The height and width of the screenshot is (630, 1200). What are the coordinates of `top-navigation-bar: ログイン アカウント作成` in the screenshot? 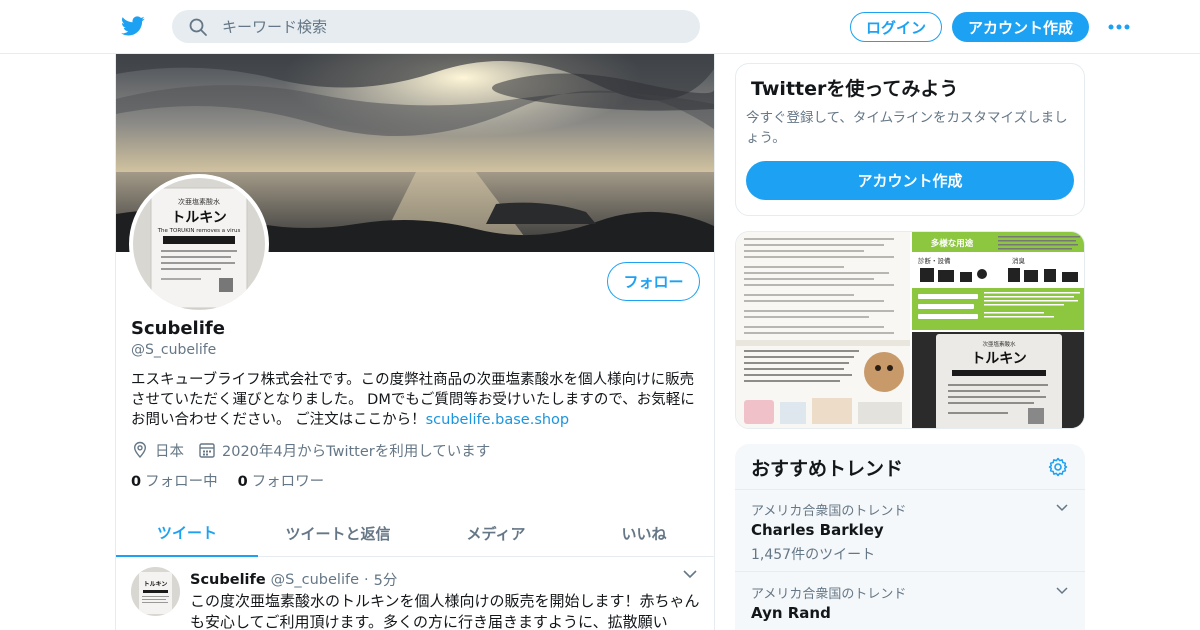 It's located at (600, 27).